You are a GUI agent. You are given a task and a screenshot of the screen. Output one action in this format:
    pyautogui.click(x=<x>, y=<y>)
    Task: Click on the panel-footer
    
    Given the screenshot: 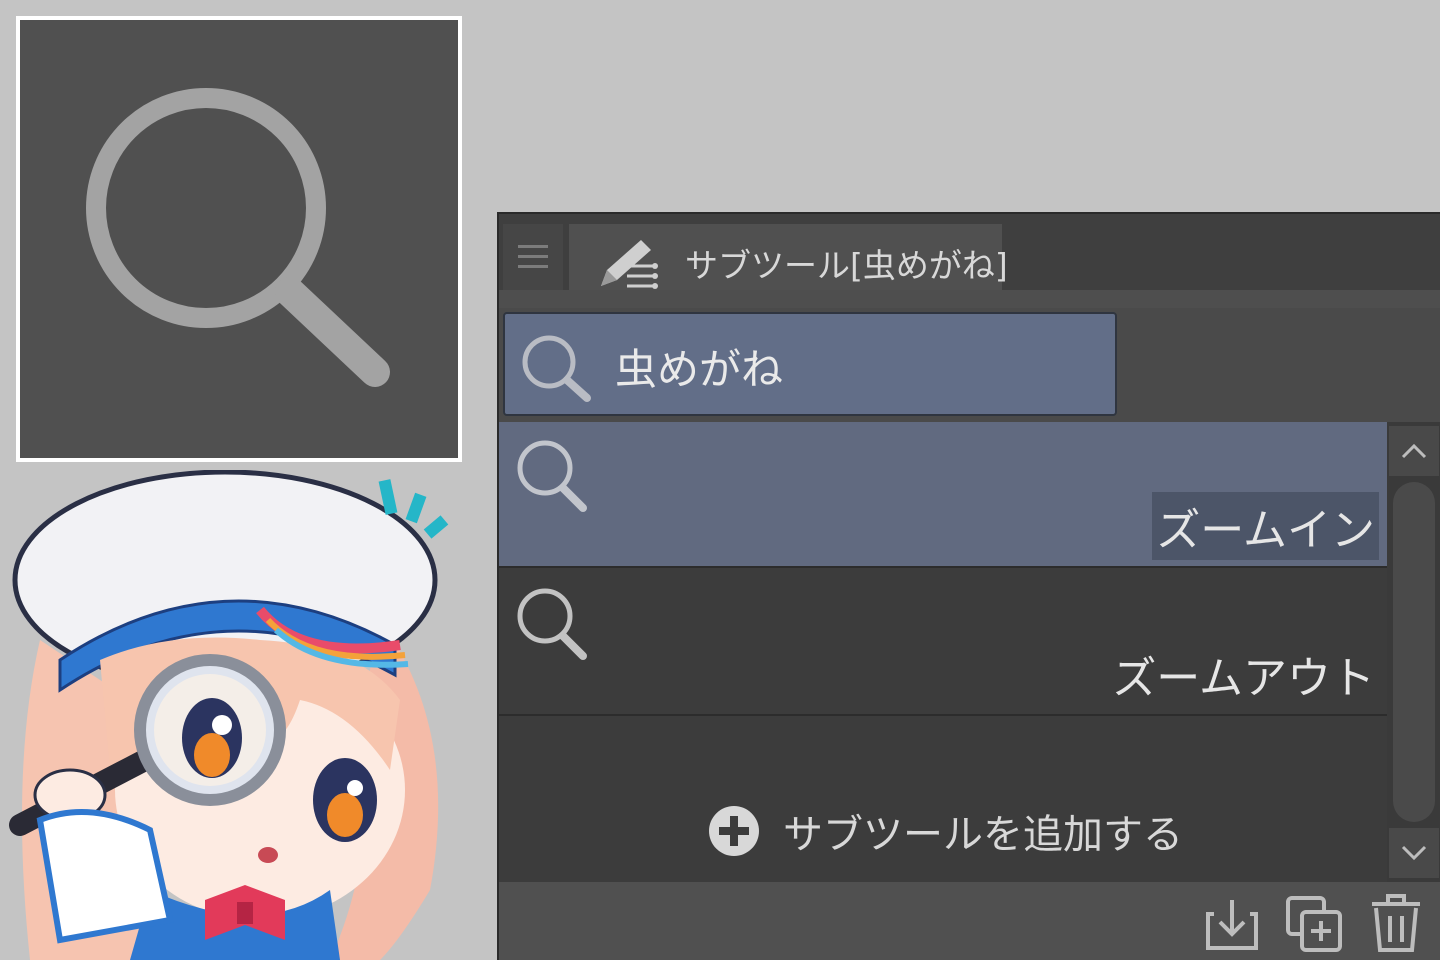 What is the action you would take?
    pyautogui.click(x=969, y=921)
    